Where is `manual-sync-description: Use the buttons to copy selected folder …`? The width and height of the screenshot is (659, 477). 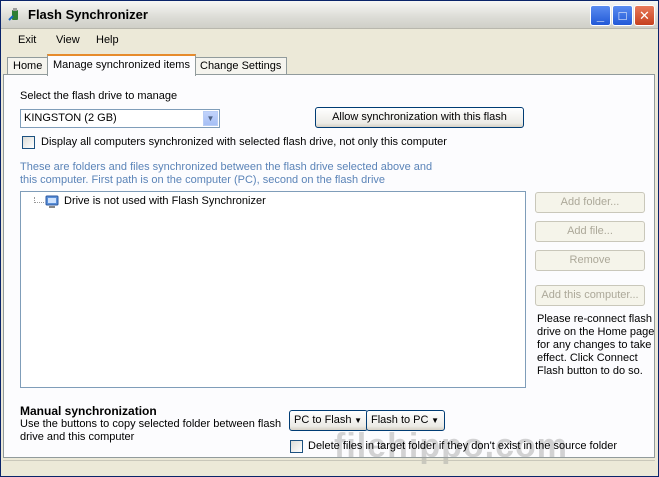
manual-sync-description: Use the buttons to copy selected folder … is located at coordinates (151, 430).